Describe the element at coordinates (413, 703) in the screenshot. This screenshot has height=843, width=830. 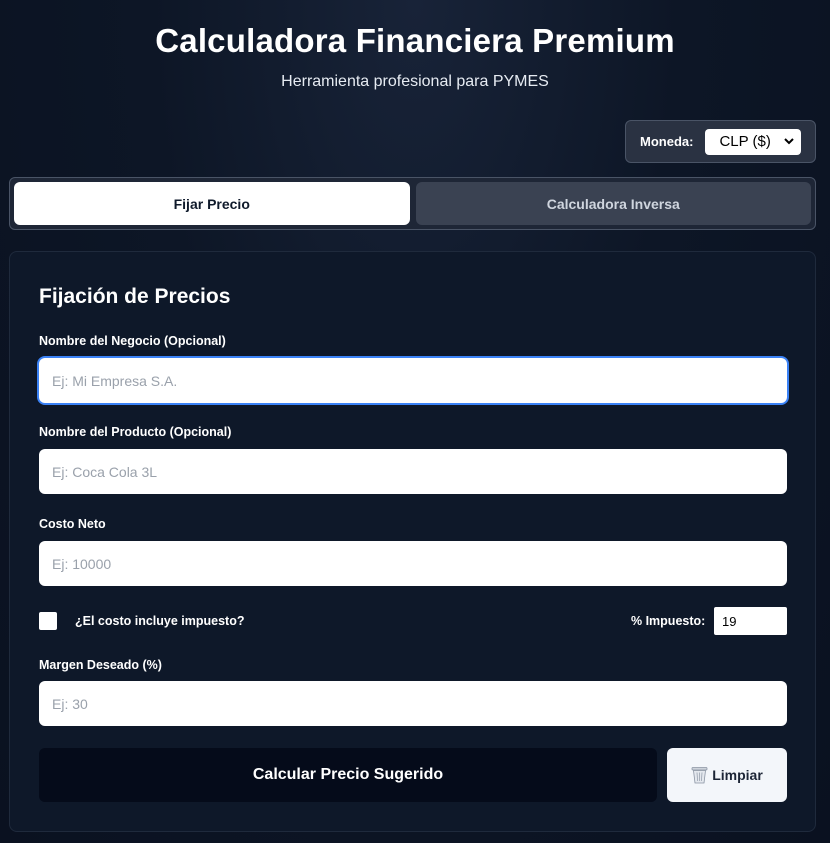
I see `margin-input` at that location.